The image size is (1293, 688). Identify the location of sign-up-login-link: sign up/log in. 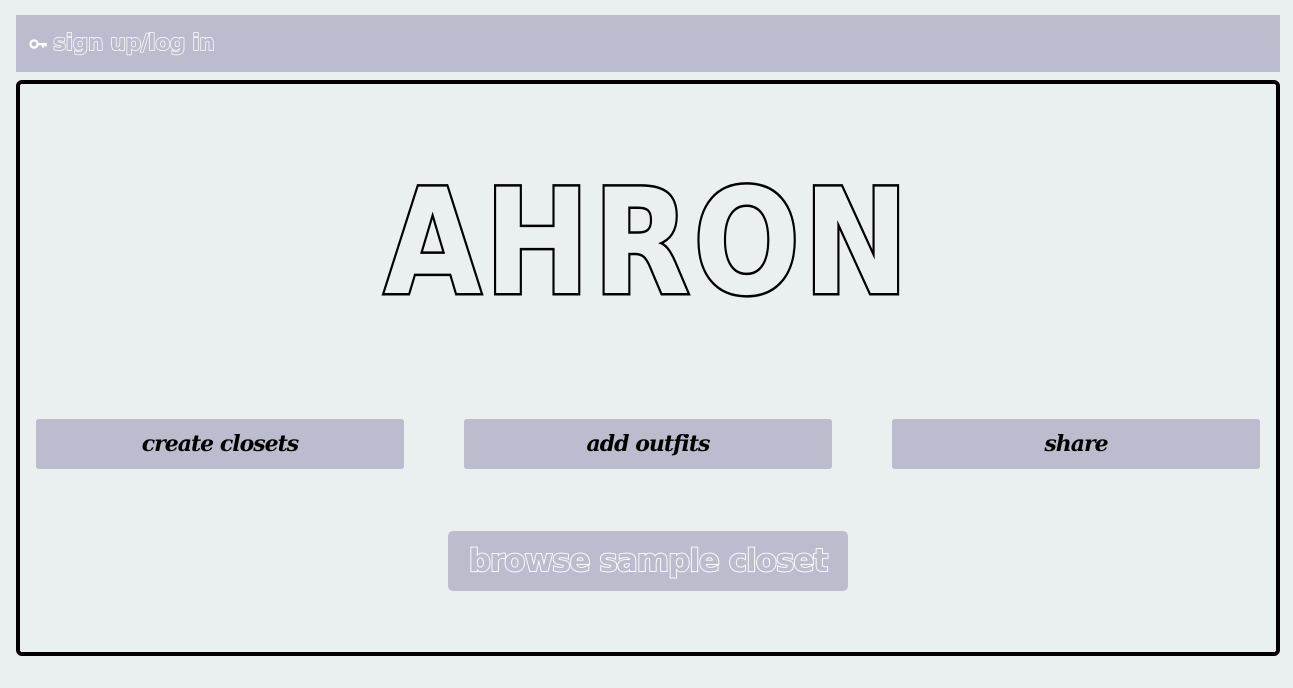
(122, 43).